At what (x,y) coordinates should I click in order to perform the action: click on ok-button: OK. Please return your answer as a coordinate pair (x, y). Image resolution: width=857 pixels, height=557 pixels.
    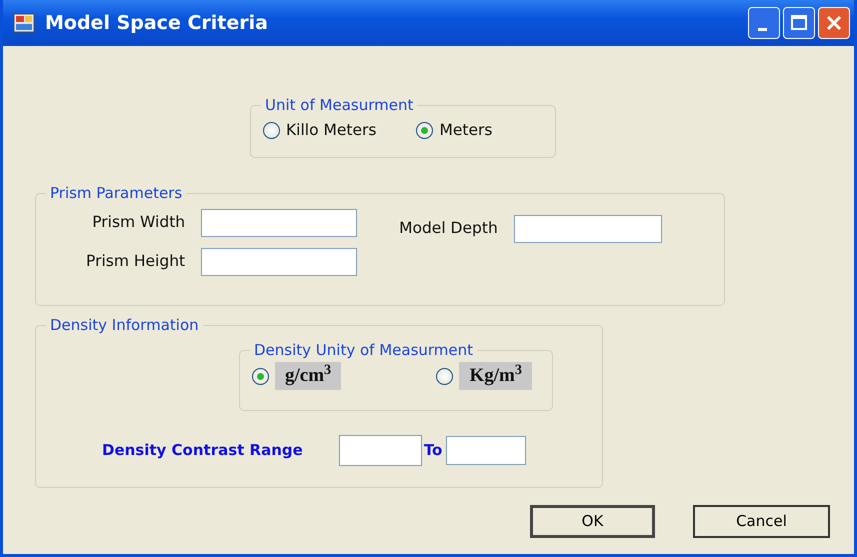
    Looking at the image, I should click on (592, 521).